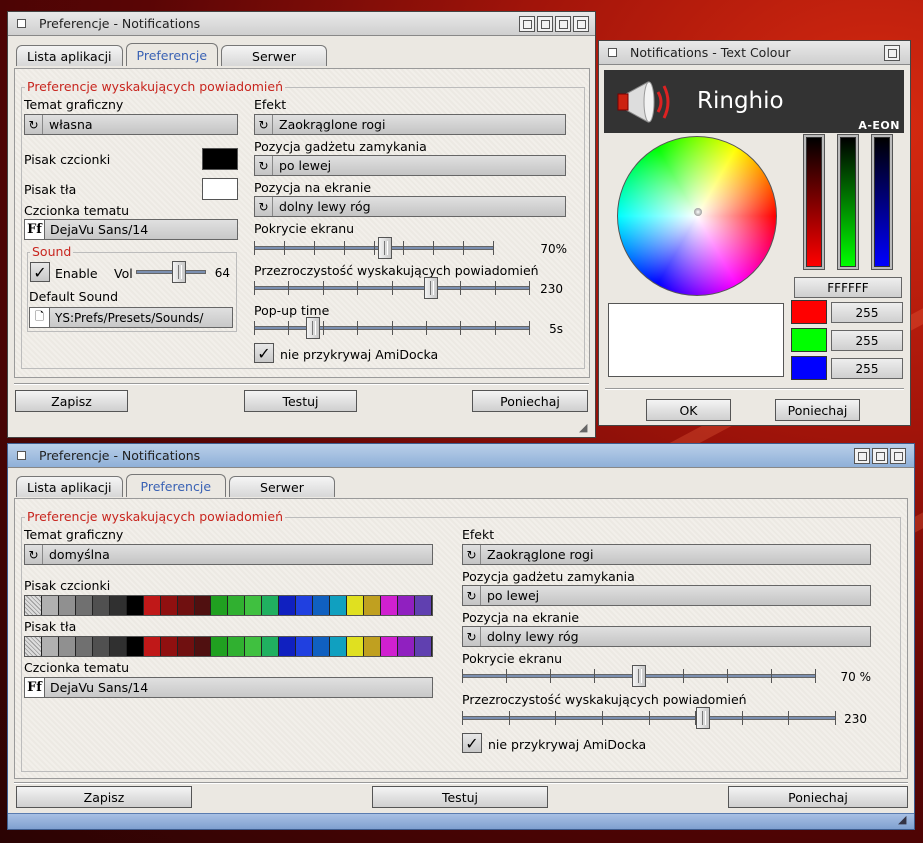 This screenshot has height=843, width=923. Describe the element at coordinates (220, 159) in the screenshot. I see `font-pen-swatch` at that location.